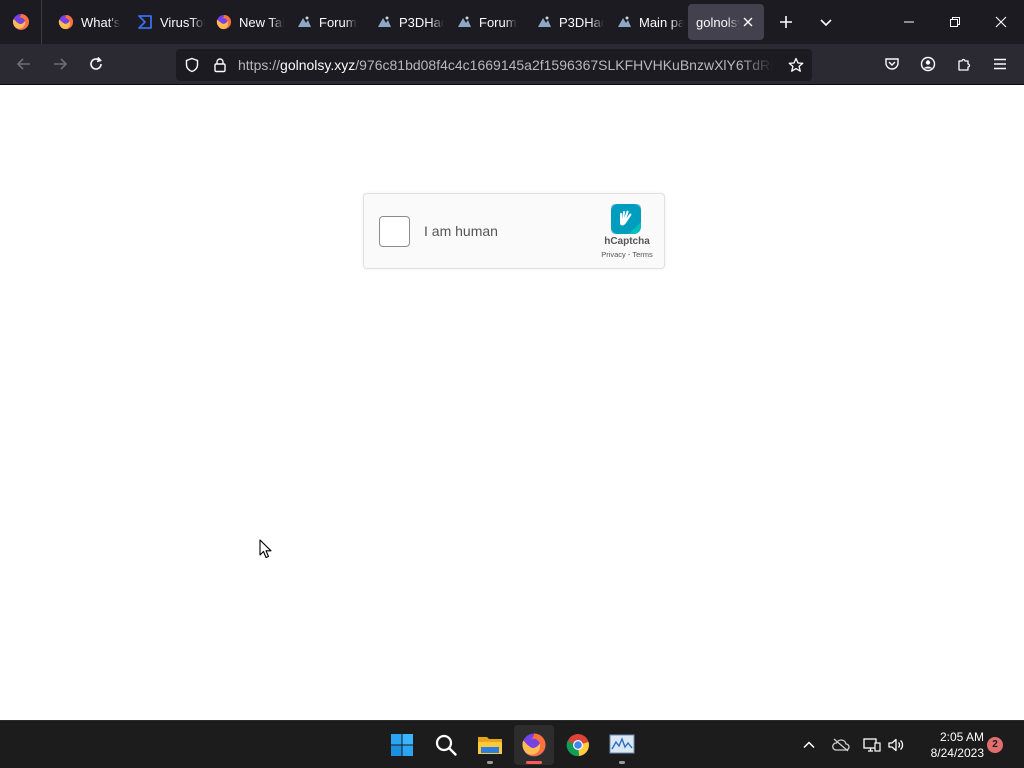  I want to click on forward-arrow-icon, so click(61, 64).